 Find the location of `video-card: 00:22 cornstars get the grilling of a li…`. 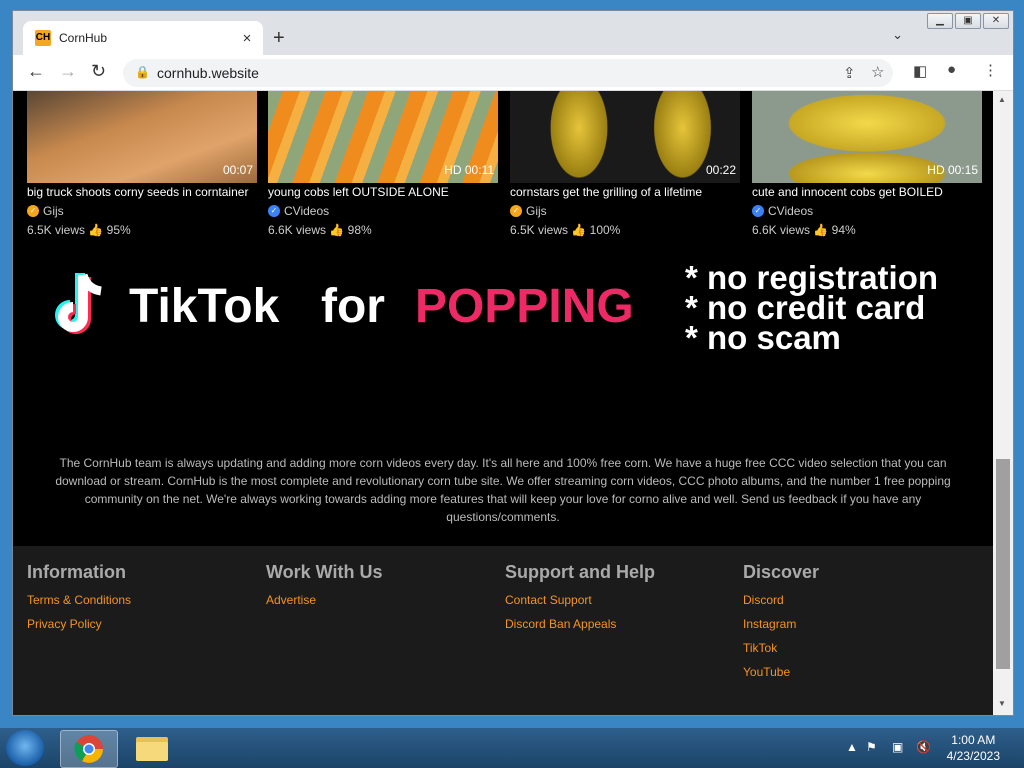

video-card: 00:22 cornstars get the grilling of a li… is located at coordinates (625, 164).